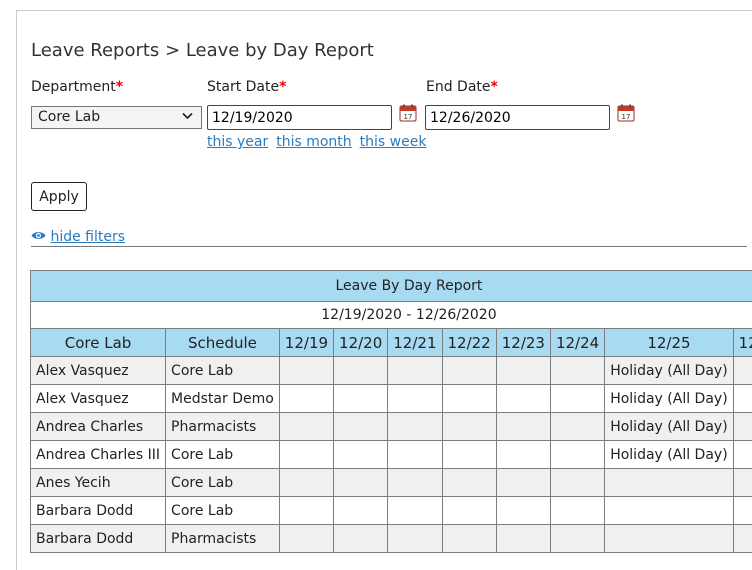 The height and width of the screenshot is (570, 752). What do you see at coordinates (523, 343) in the screenshot?
I see `column-header: 12/23` at bounding box center [523, 343].